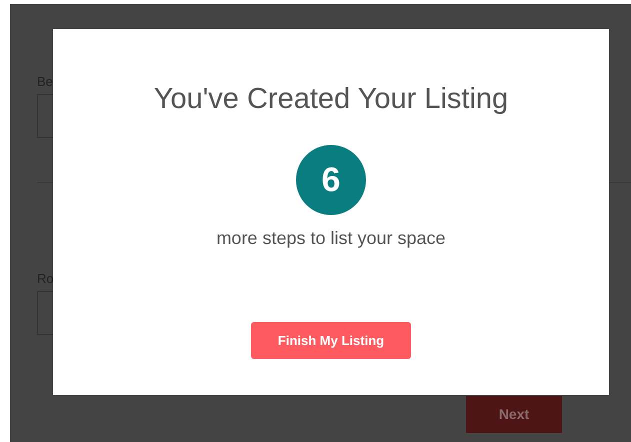 The height and width of the screenshot is (442, 631). I want to click on step-count-badge: 6, so click(331, 180).